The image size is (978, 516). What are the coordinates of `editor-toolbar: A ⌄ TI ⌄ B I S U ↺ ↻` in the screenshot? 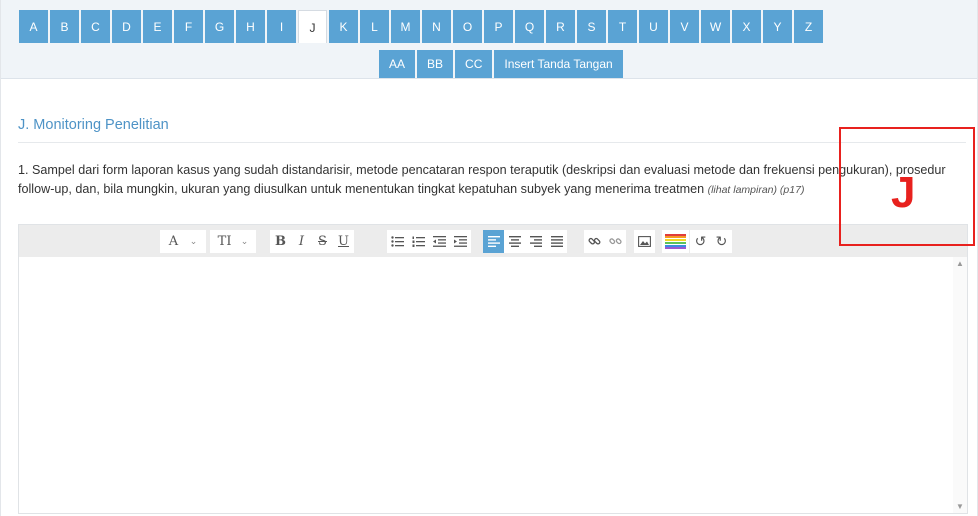 It's located at (493, 241).